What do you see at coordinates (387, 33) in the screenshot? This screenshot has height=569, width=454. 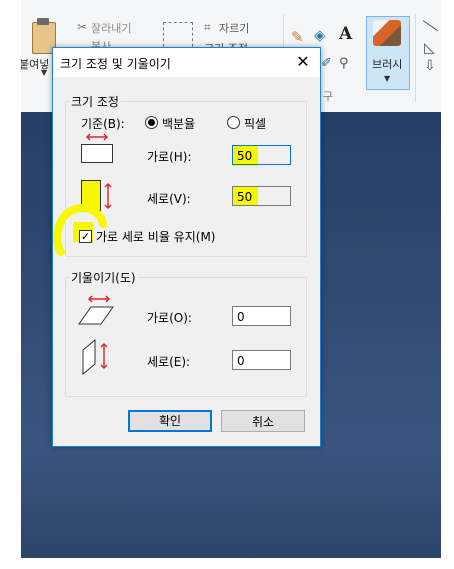 I see `brush-icon` at bounding box center [387, 33].